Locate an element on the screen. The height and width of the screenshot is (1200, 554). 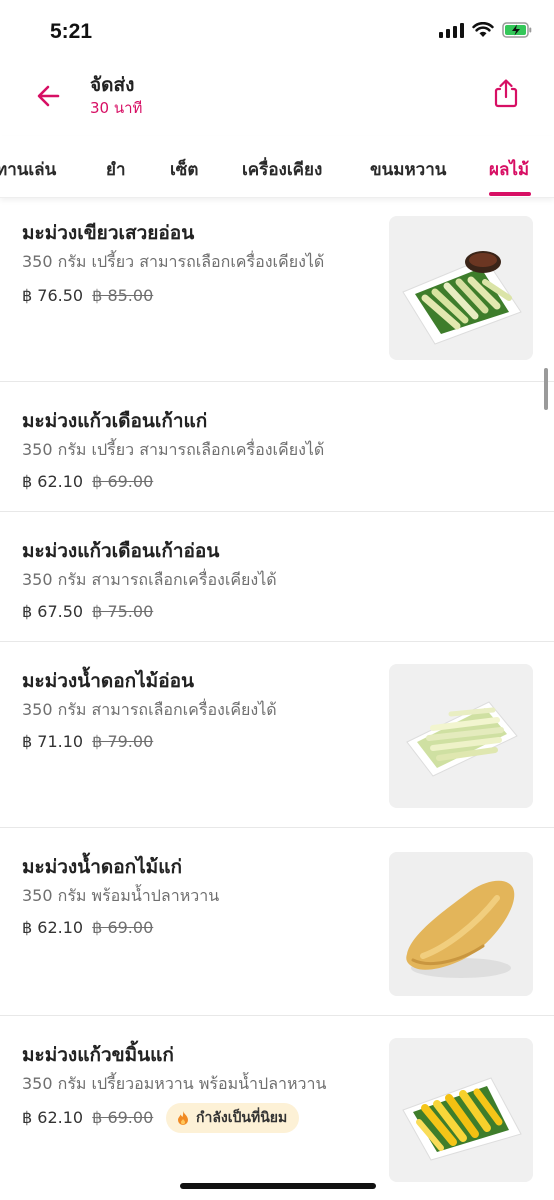
item-description: 350 กรัม เปรี้ยวอมหวาน พร้อมน้ำปลาหวาน is located at coordinates (174, 1083).